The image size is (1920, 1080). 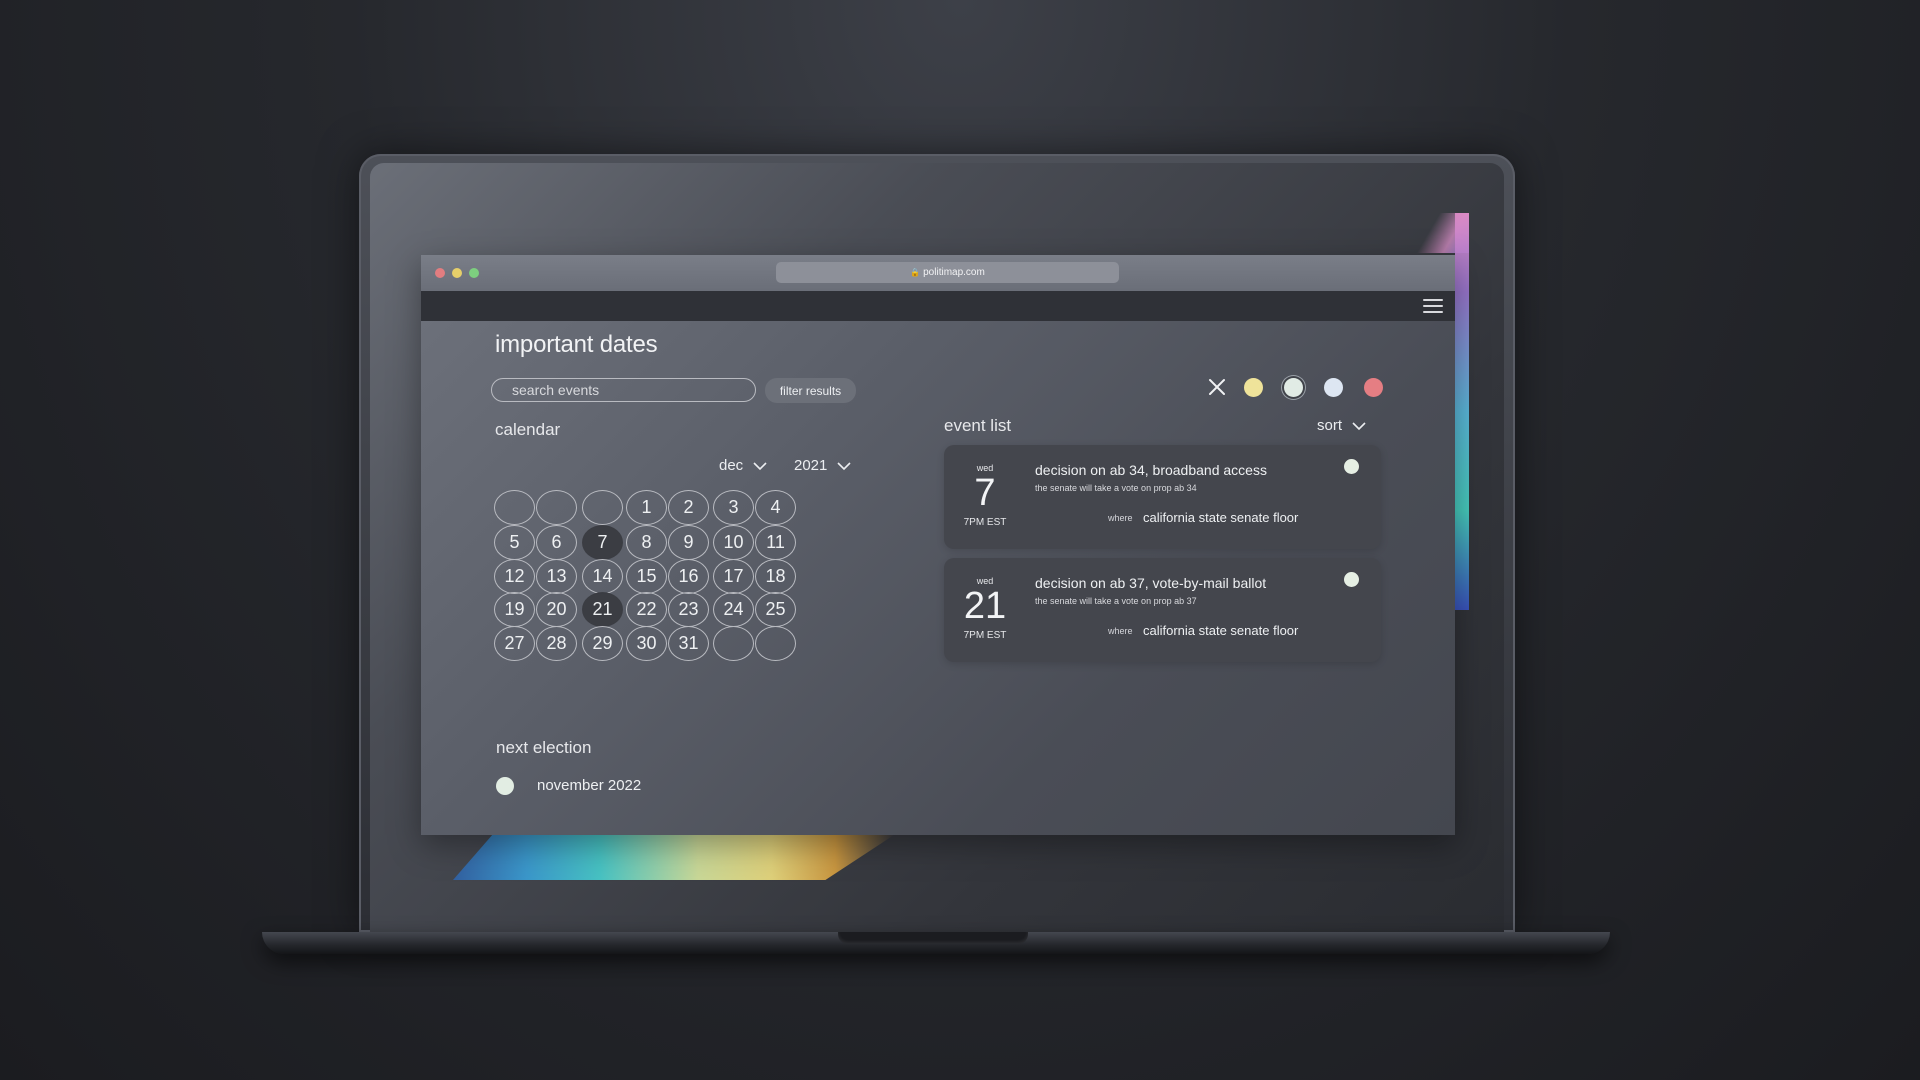 What do you see at coordinates (602, 643) in the screenshot?
I see `calendar-day: 29` at bounding box center [602, 643].